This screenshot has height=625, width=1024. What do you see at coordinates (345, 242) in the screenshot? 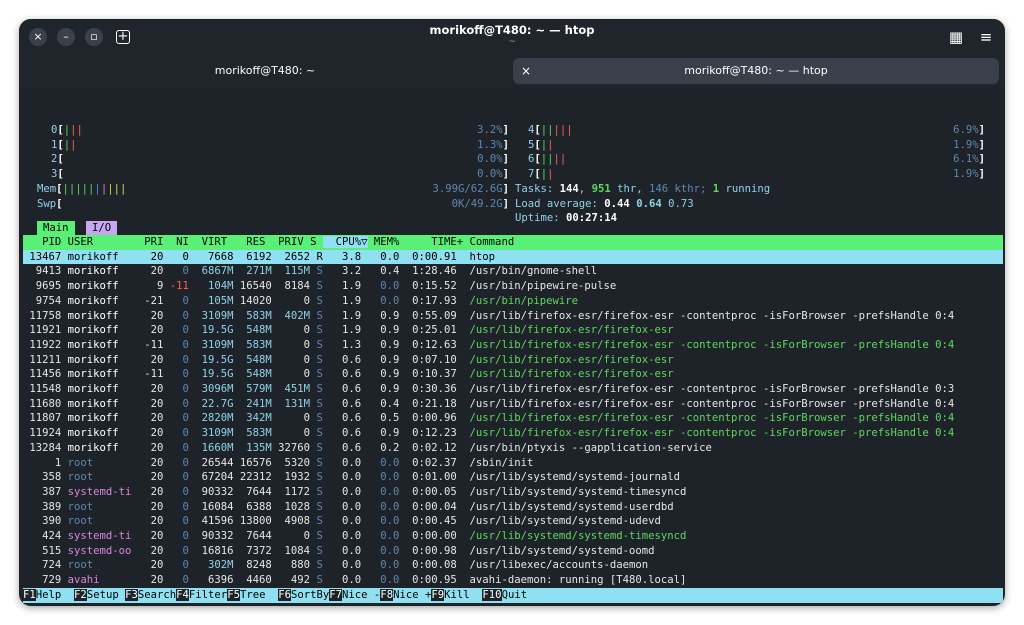
I see `column-header-cpu: CPU%▽` at bounding box center [345, 242].